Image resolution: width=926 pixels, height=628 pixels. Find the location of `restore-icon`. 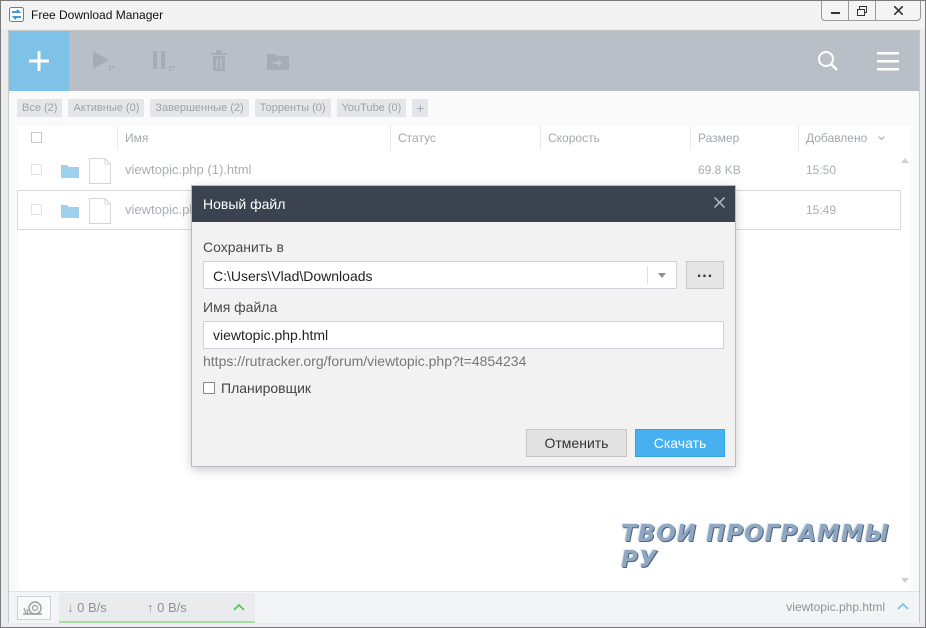

restore-icon is located at coordinates (862, 10).